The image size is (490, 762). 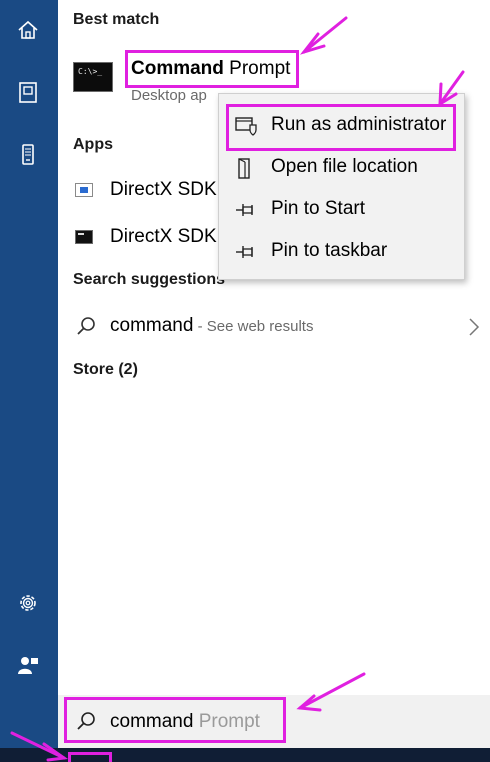 What do you see at coordinates (226, 721) in the screenshot?
I see `search-autocomplete: Prompt` at bounding box center [226, 721].